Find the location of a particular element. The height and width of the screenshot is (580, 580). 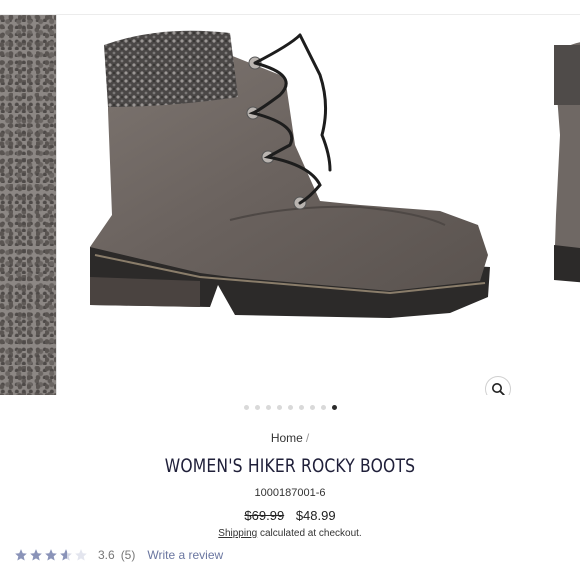

star-rating is located at coordinates (51, 555).